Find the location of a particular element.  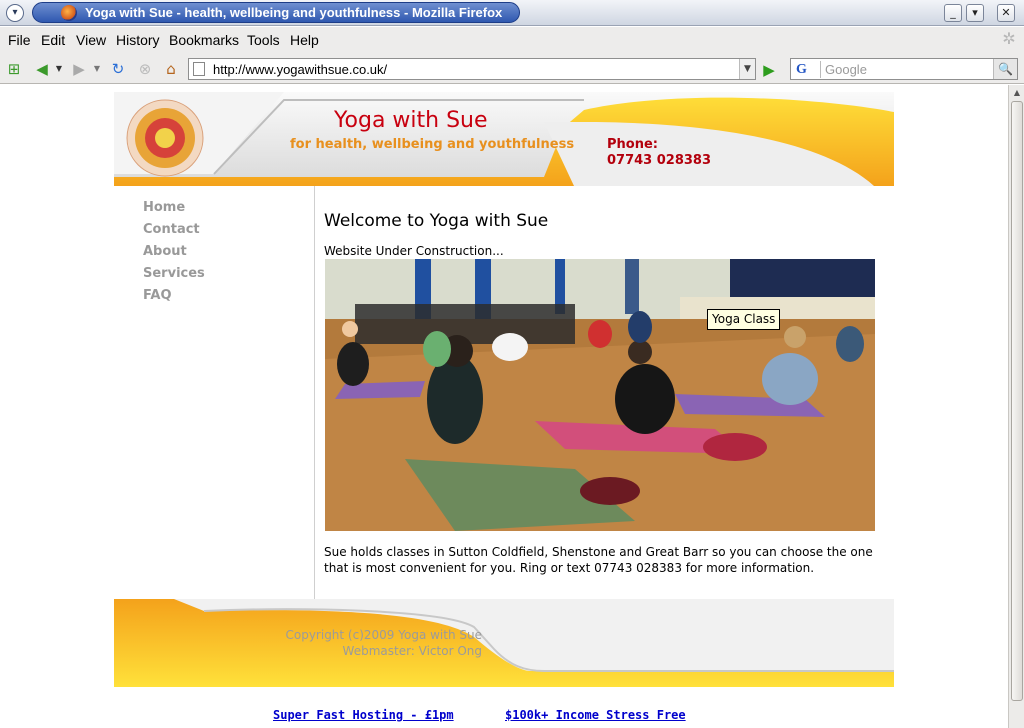

close-button: ✕ is located at coordinates (1006, 13).